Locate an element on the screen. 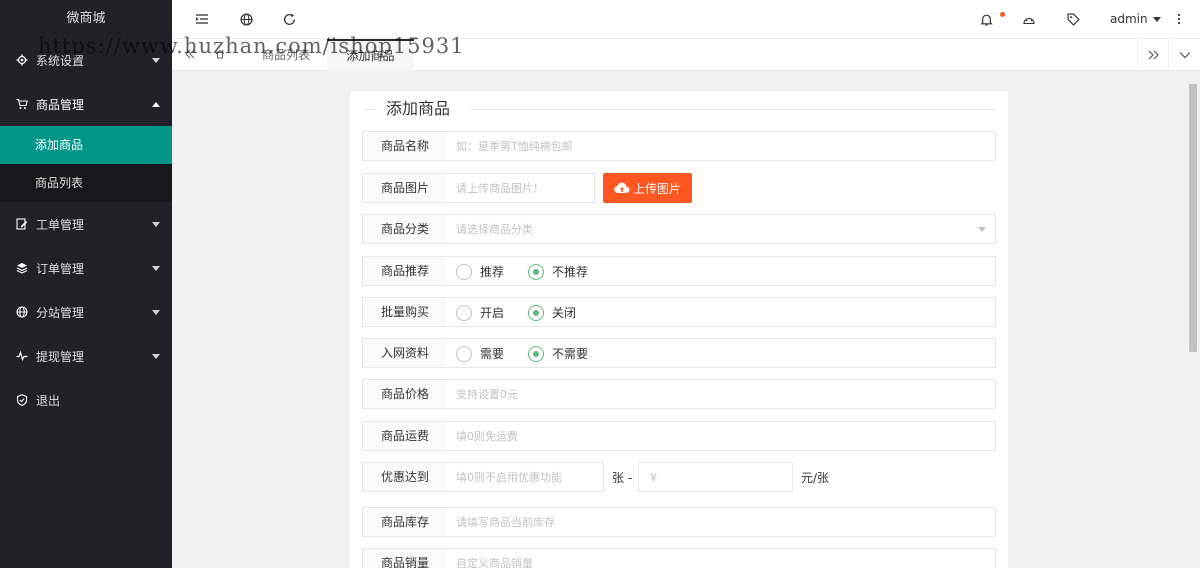 The image size is (1200, 568). sales-input is located at coordinates (721, 558).